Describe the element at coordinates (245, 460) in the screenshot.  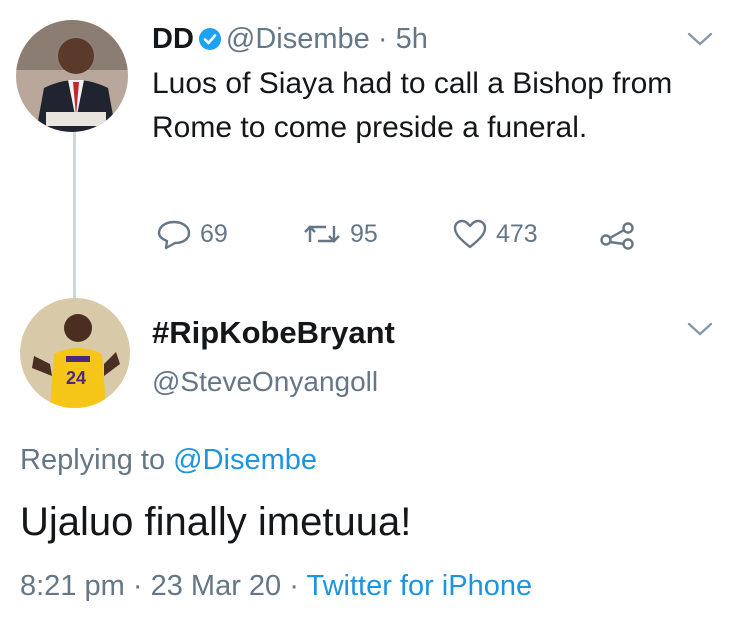
I see `replying-handle-link: @Disembe` at that location.